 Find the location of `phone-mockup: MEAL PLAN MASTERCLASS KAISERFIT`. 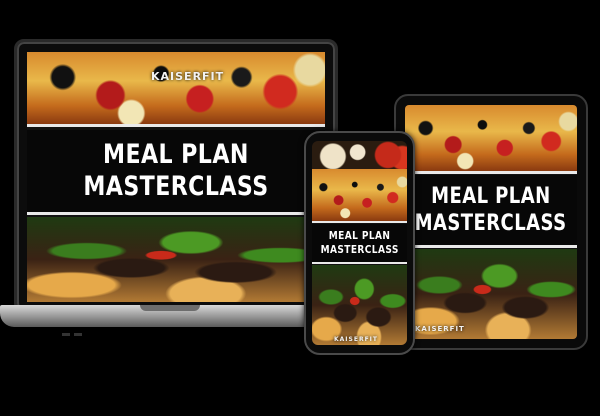

phone-mockup: MEAL PLAN MASTERCLASS KAISERFIT is located at coordinates (359, 243).